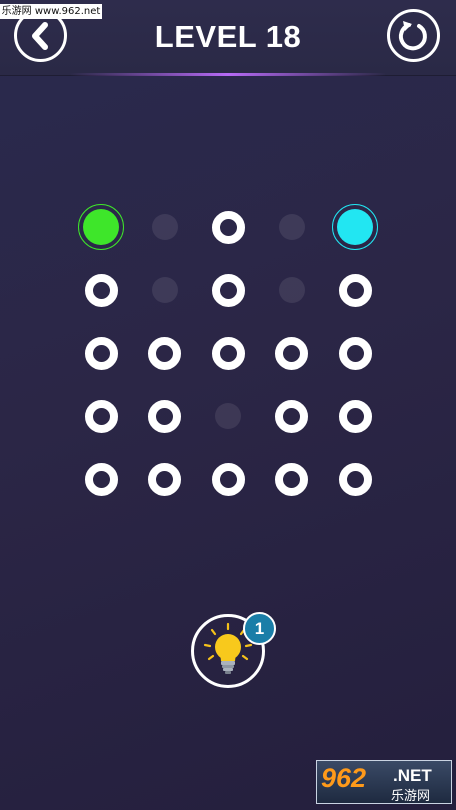 The width and height of the screenshot is (456, 810). I want to click on watermark-logo: 962 .NET 乐游网, so click(384, 782).